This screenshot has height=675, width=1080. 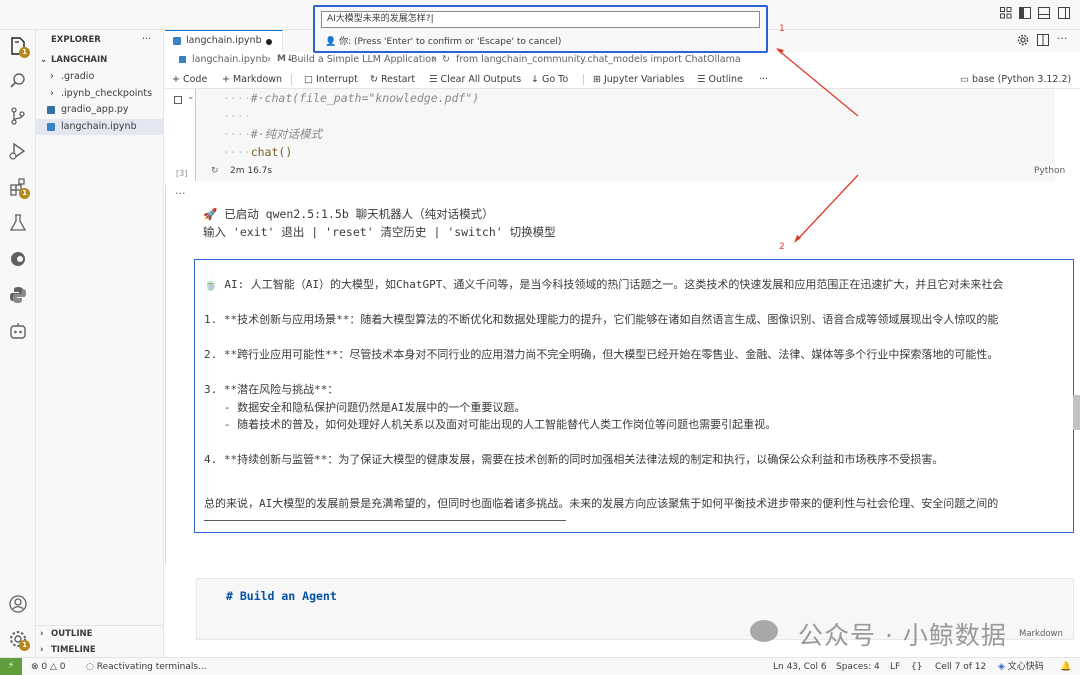 What do you see at coordinates (178, 100) in the screenshot?
I see `cell-status-icon` at bounding box center [178, 100].